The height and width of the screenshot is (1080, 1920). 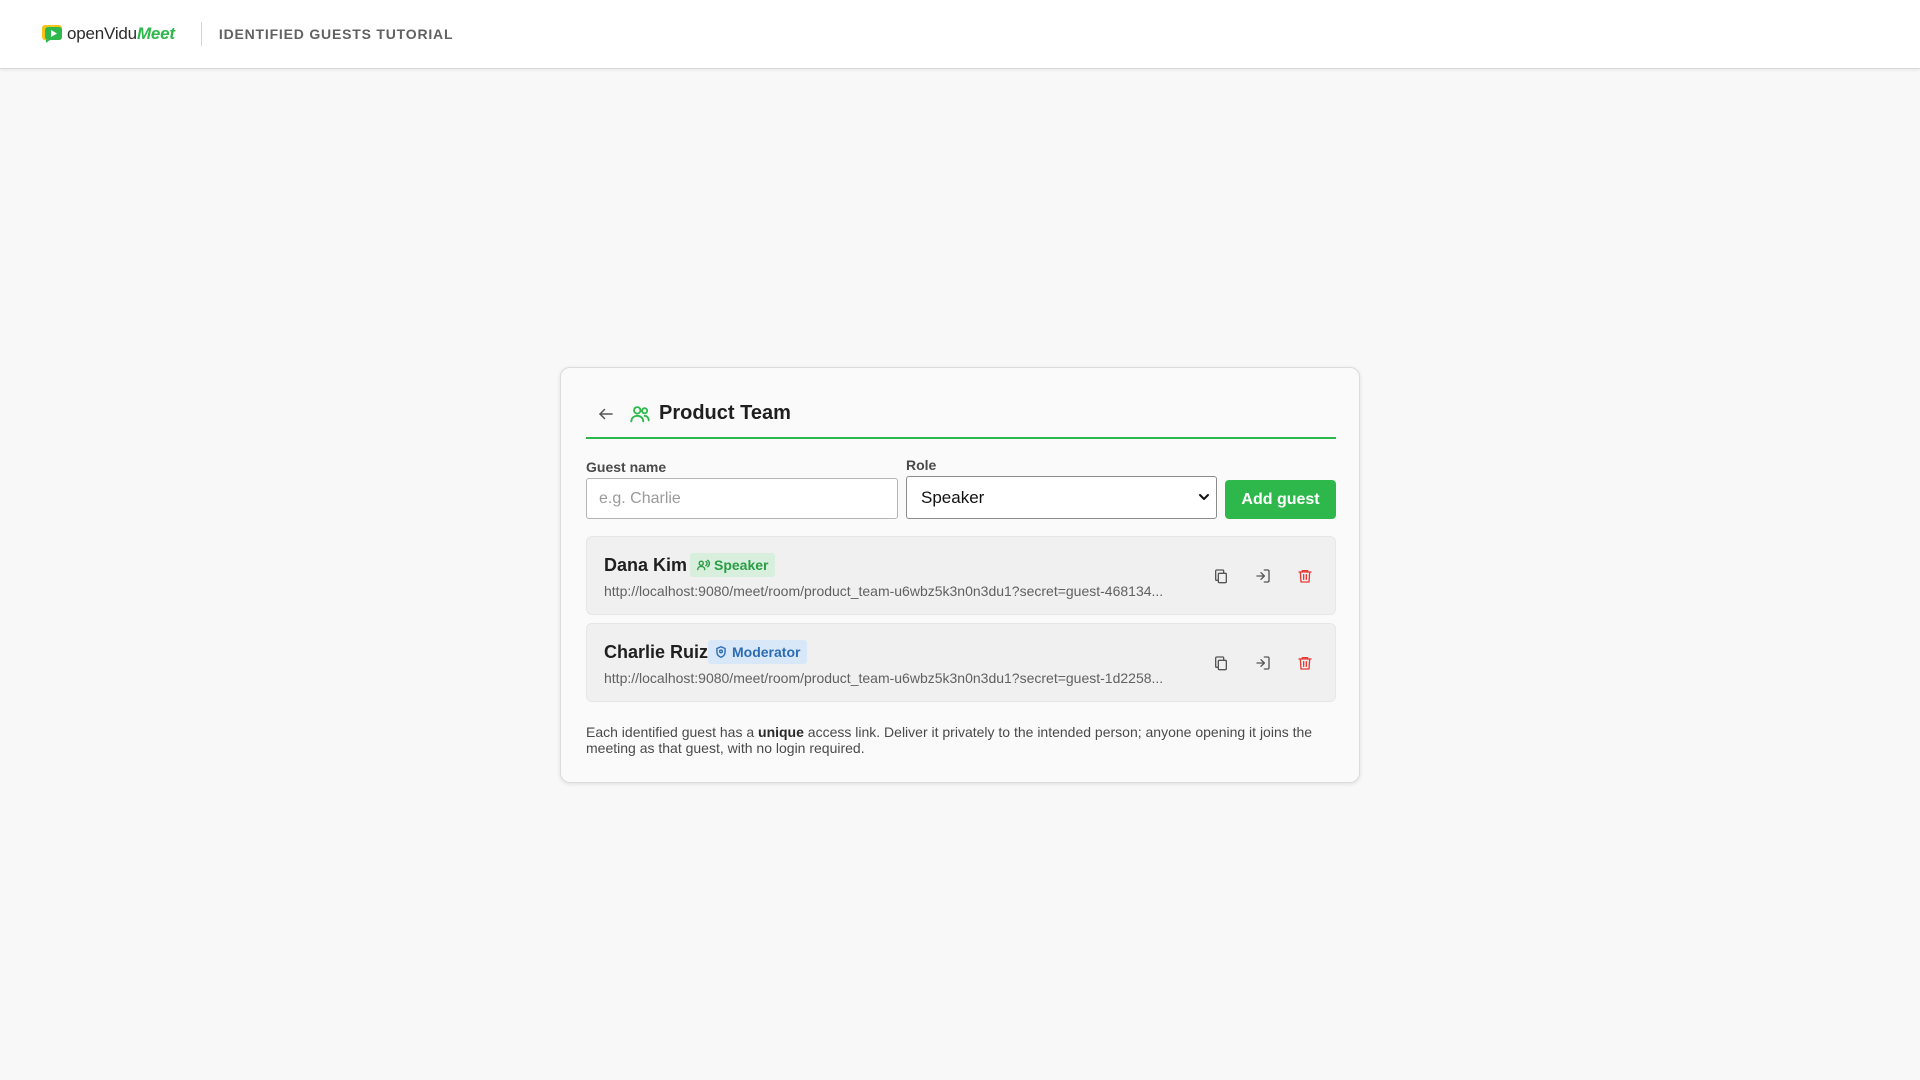 What do you see at coordinates (336, 34) in the screenshot?
I see `page-title: IDENTIFIED GUESTS TUTORIAL` at bounding box center [336, 34].